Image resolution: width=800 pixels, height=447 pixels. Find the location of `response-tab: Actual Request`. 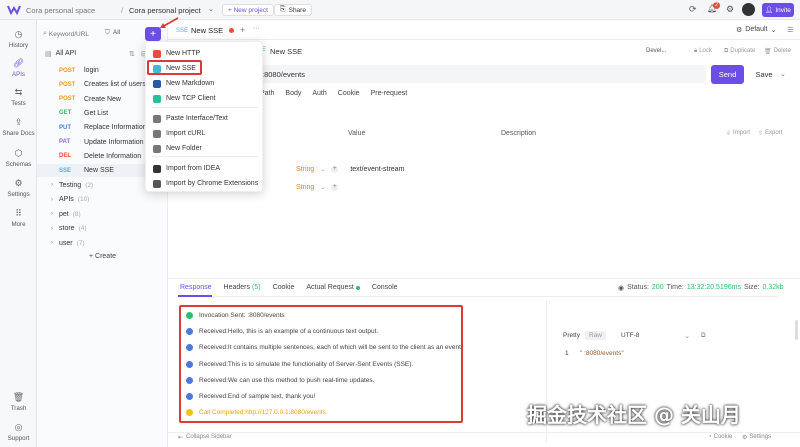

response-tab: Actual Request is located at coordinates (333, 287).